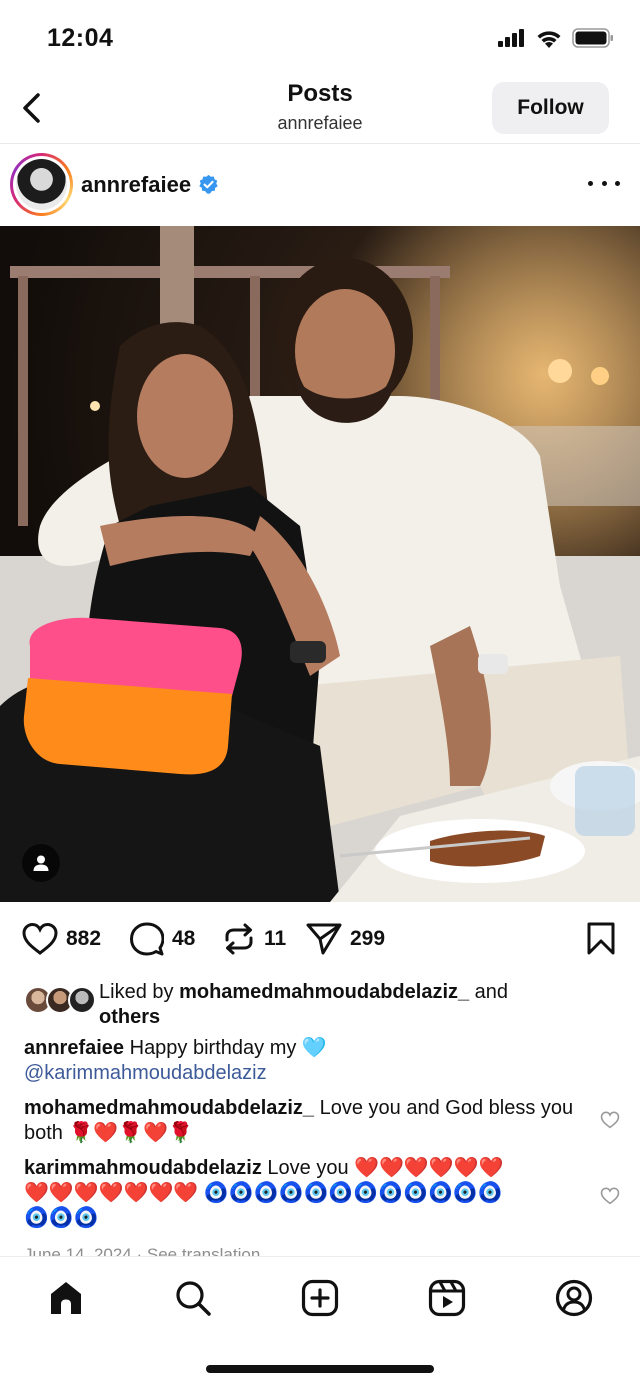 The width and height of the screenshot is (640, 1385). I want to click on avatar-image, so click(41, 184).